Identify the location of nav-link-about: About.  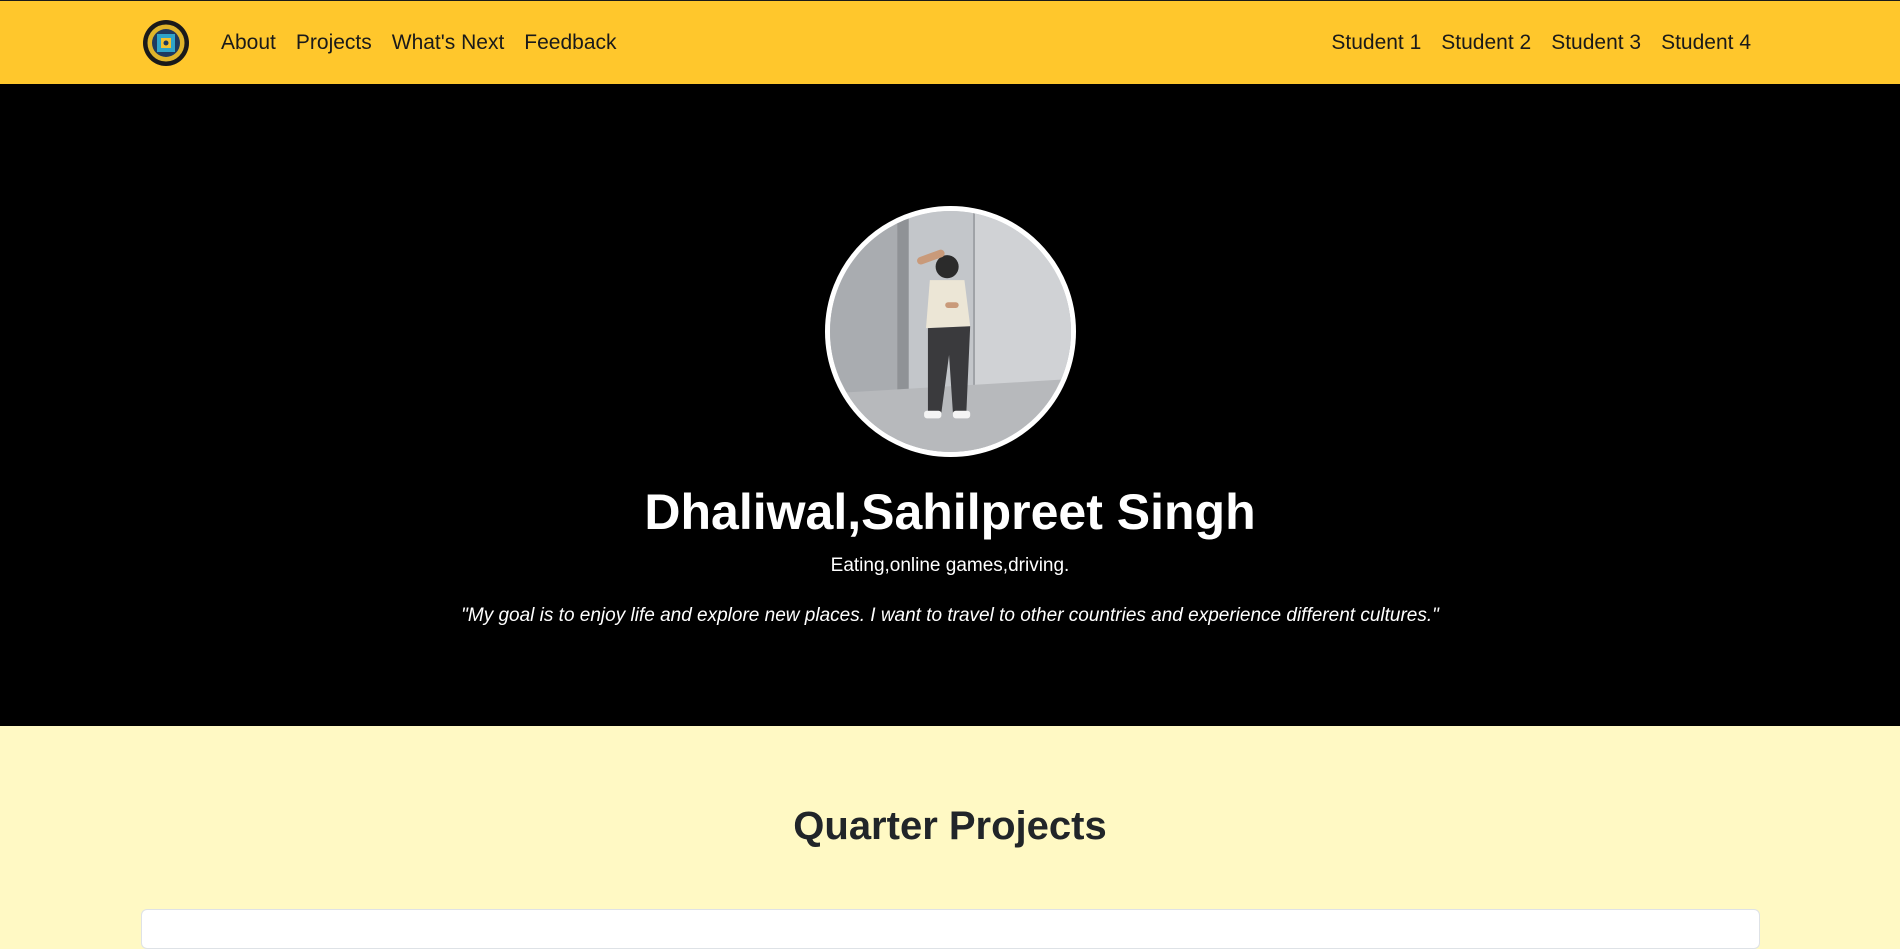
(248, 43).